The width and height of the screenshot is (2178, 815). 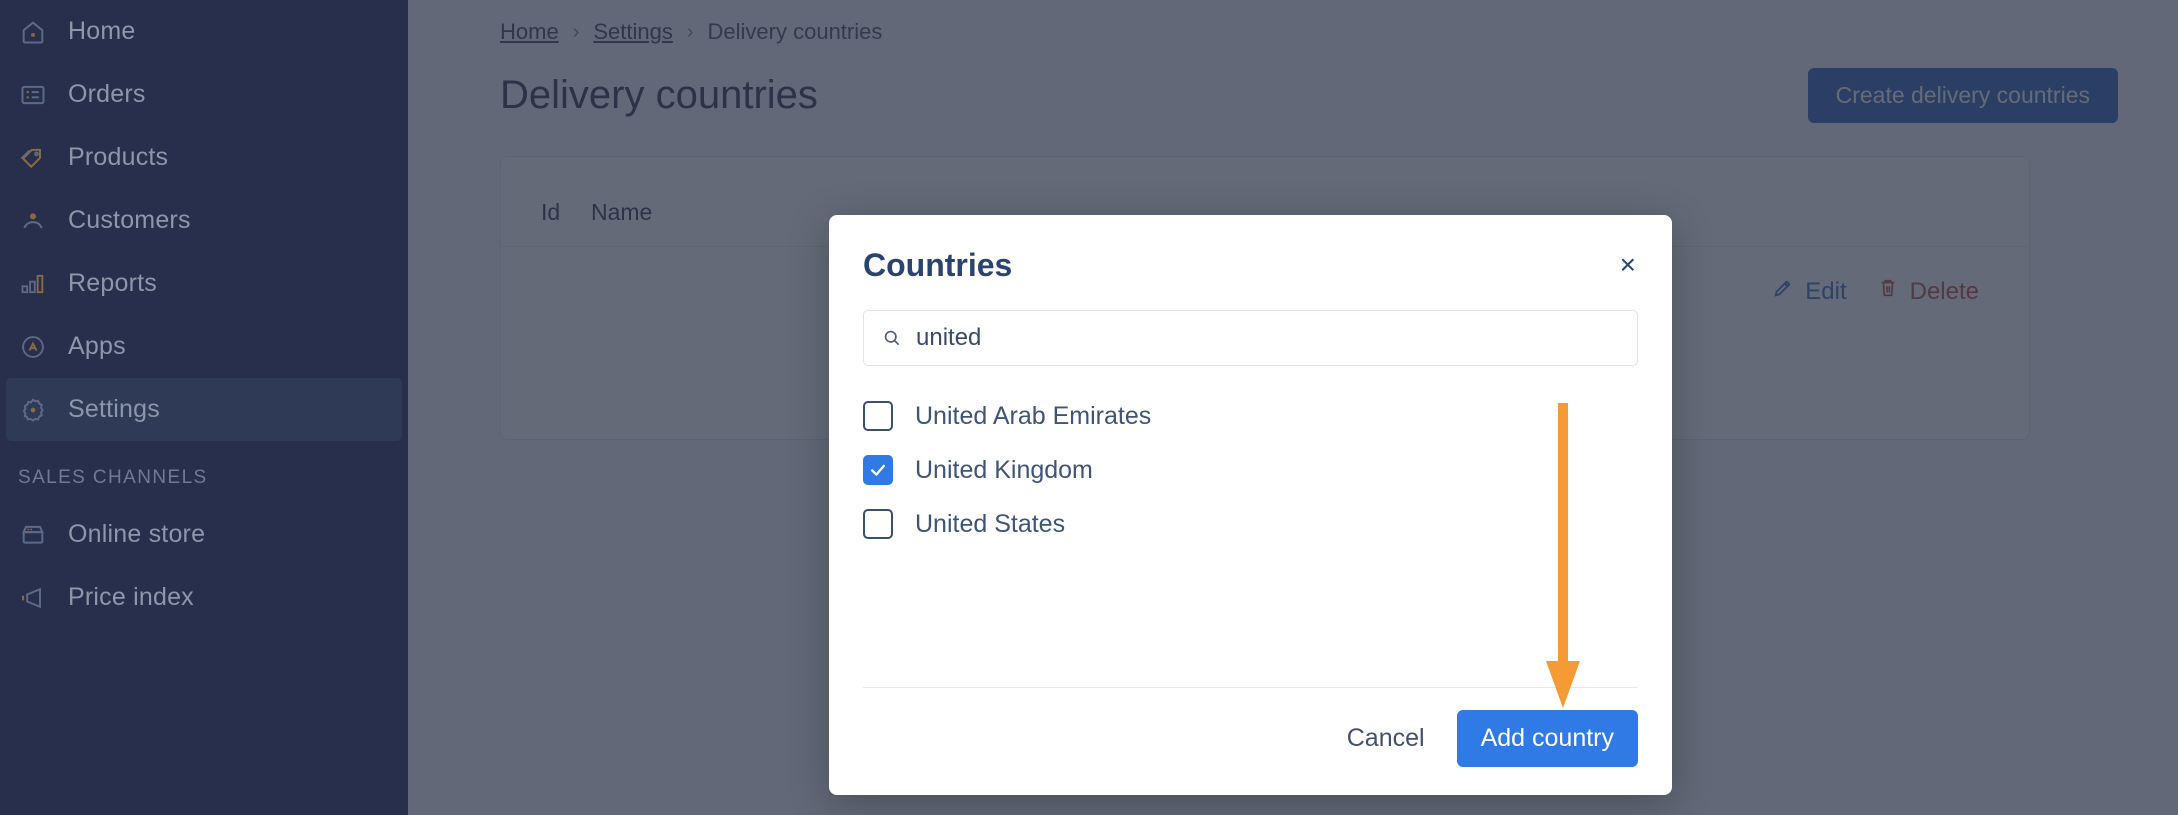 What do you see at coordinates (878, 416) in the screenshot?
I see `checkbox-united-arab-emirates` at bounding box center [878, 416].